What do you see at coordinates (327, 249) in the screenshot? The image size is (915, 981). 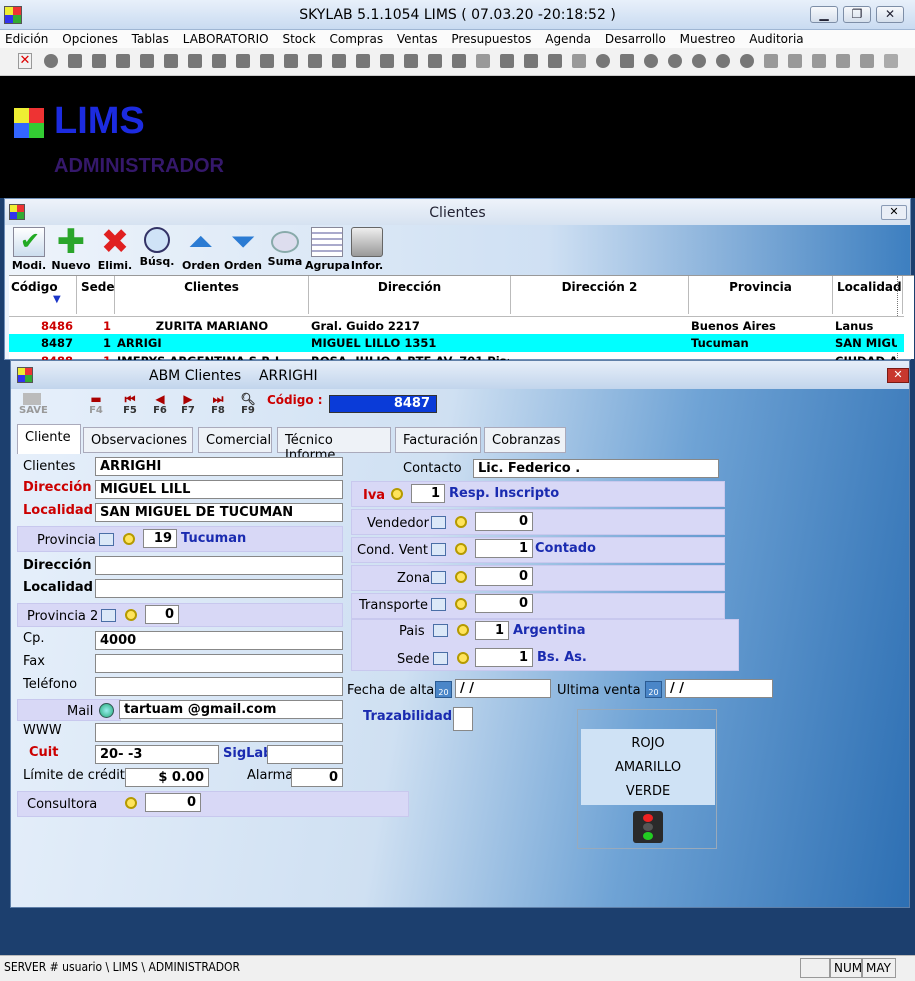 I see `agrupa-button: Agrupa` at bounding box center [327, 249].